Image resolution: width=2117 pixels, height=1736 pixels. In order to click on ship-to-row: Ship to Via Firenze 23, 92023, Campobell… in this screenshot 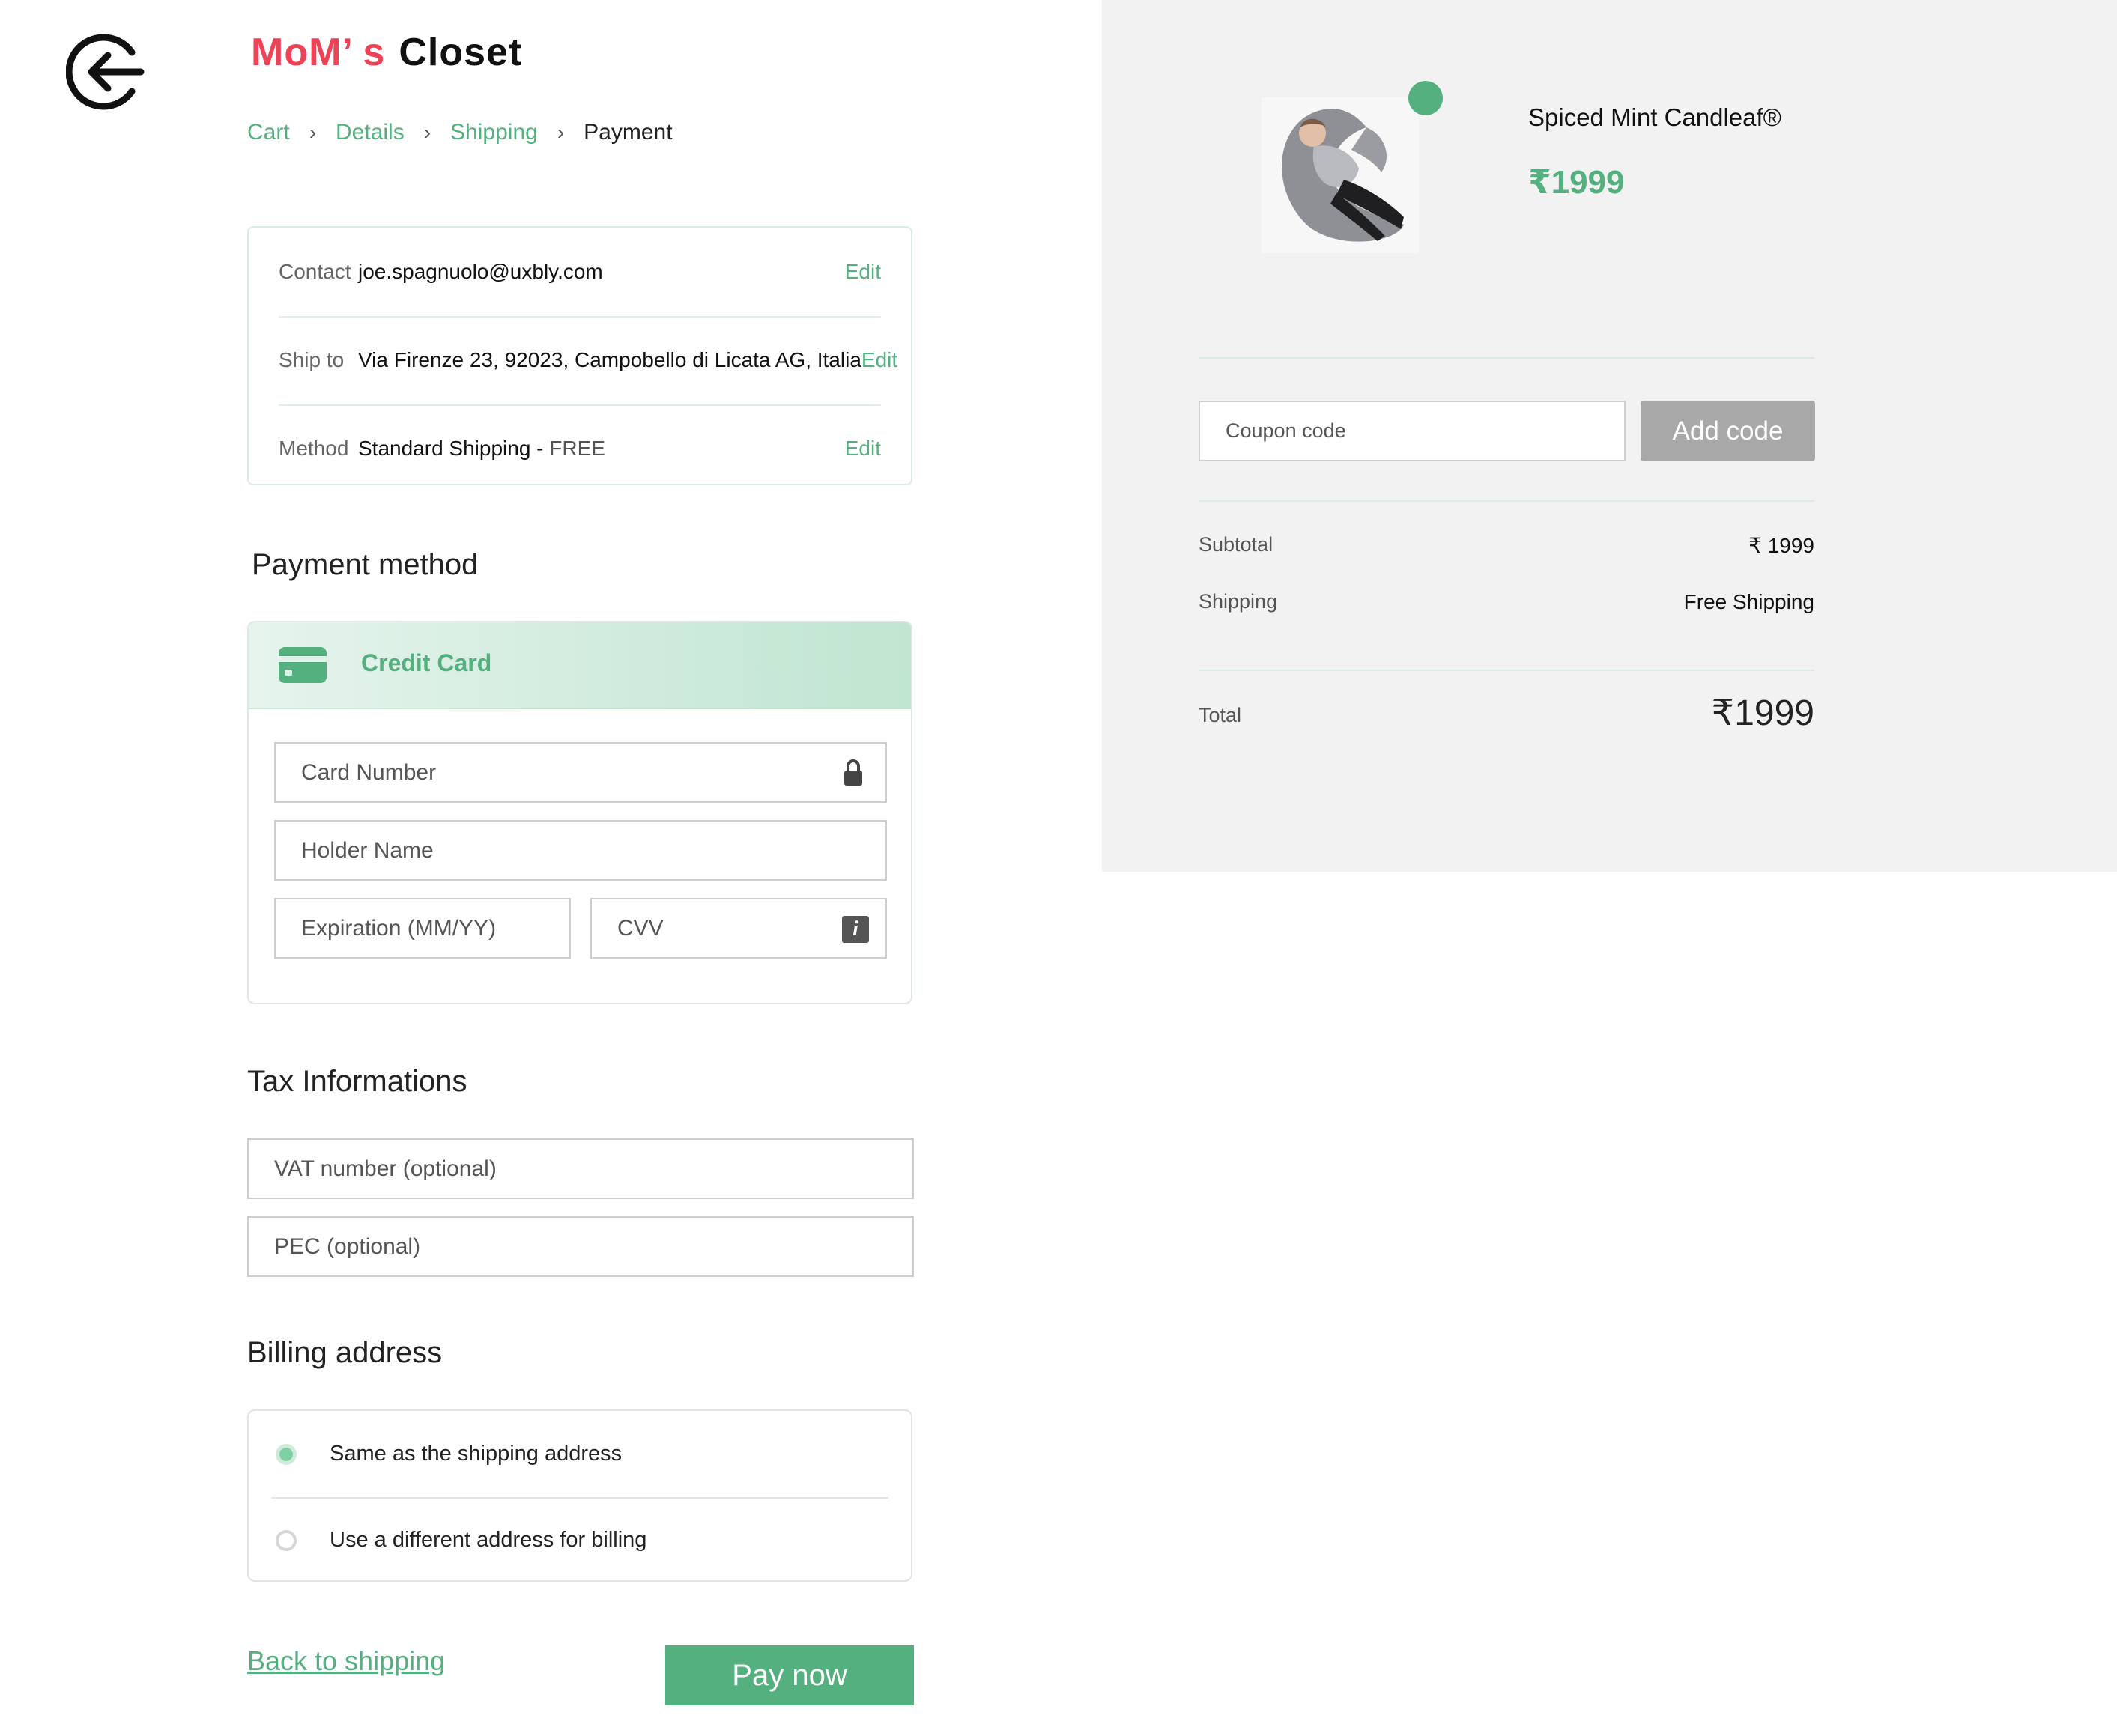, I will do `click(588, 361)`.